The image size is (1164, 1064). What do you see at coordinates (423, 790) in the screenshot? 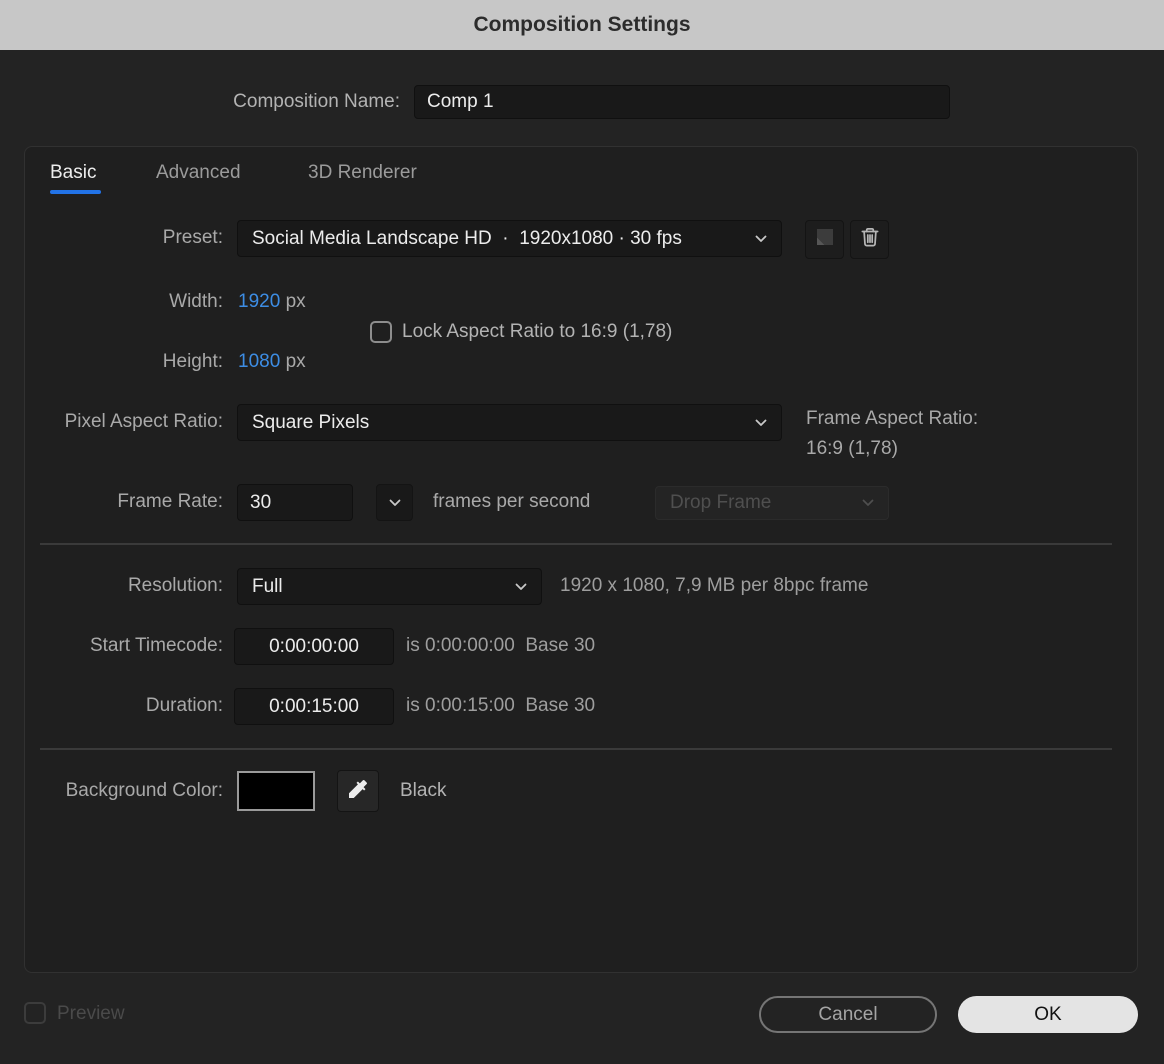
I see `background-color-name: Black` at bounding box center [423, 790].